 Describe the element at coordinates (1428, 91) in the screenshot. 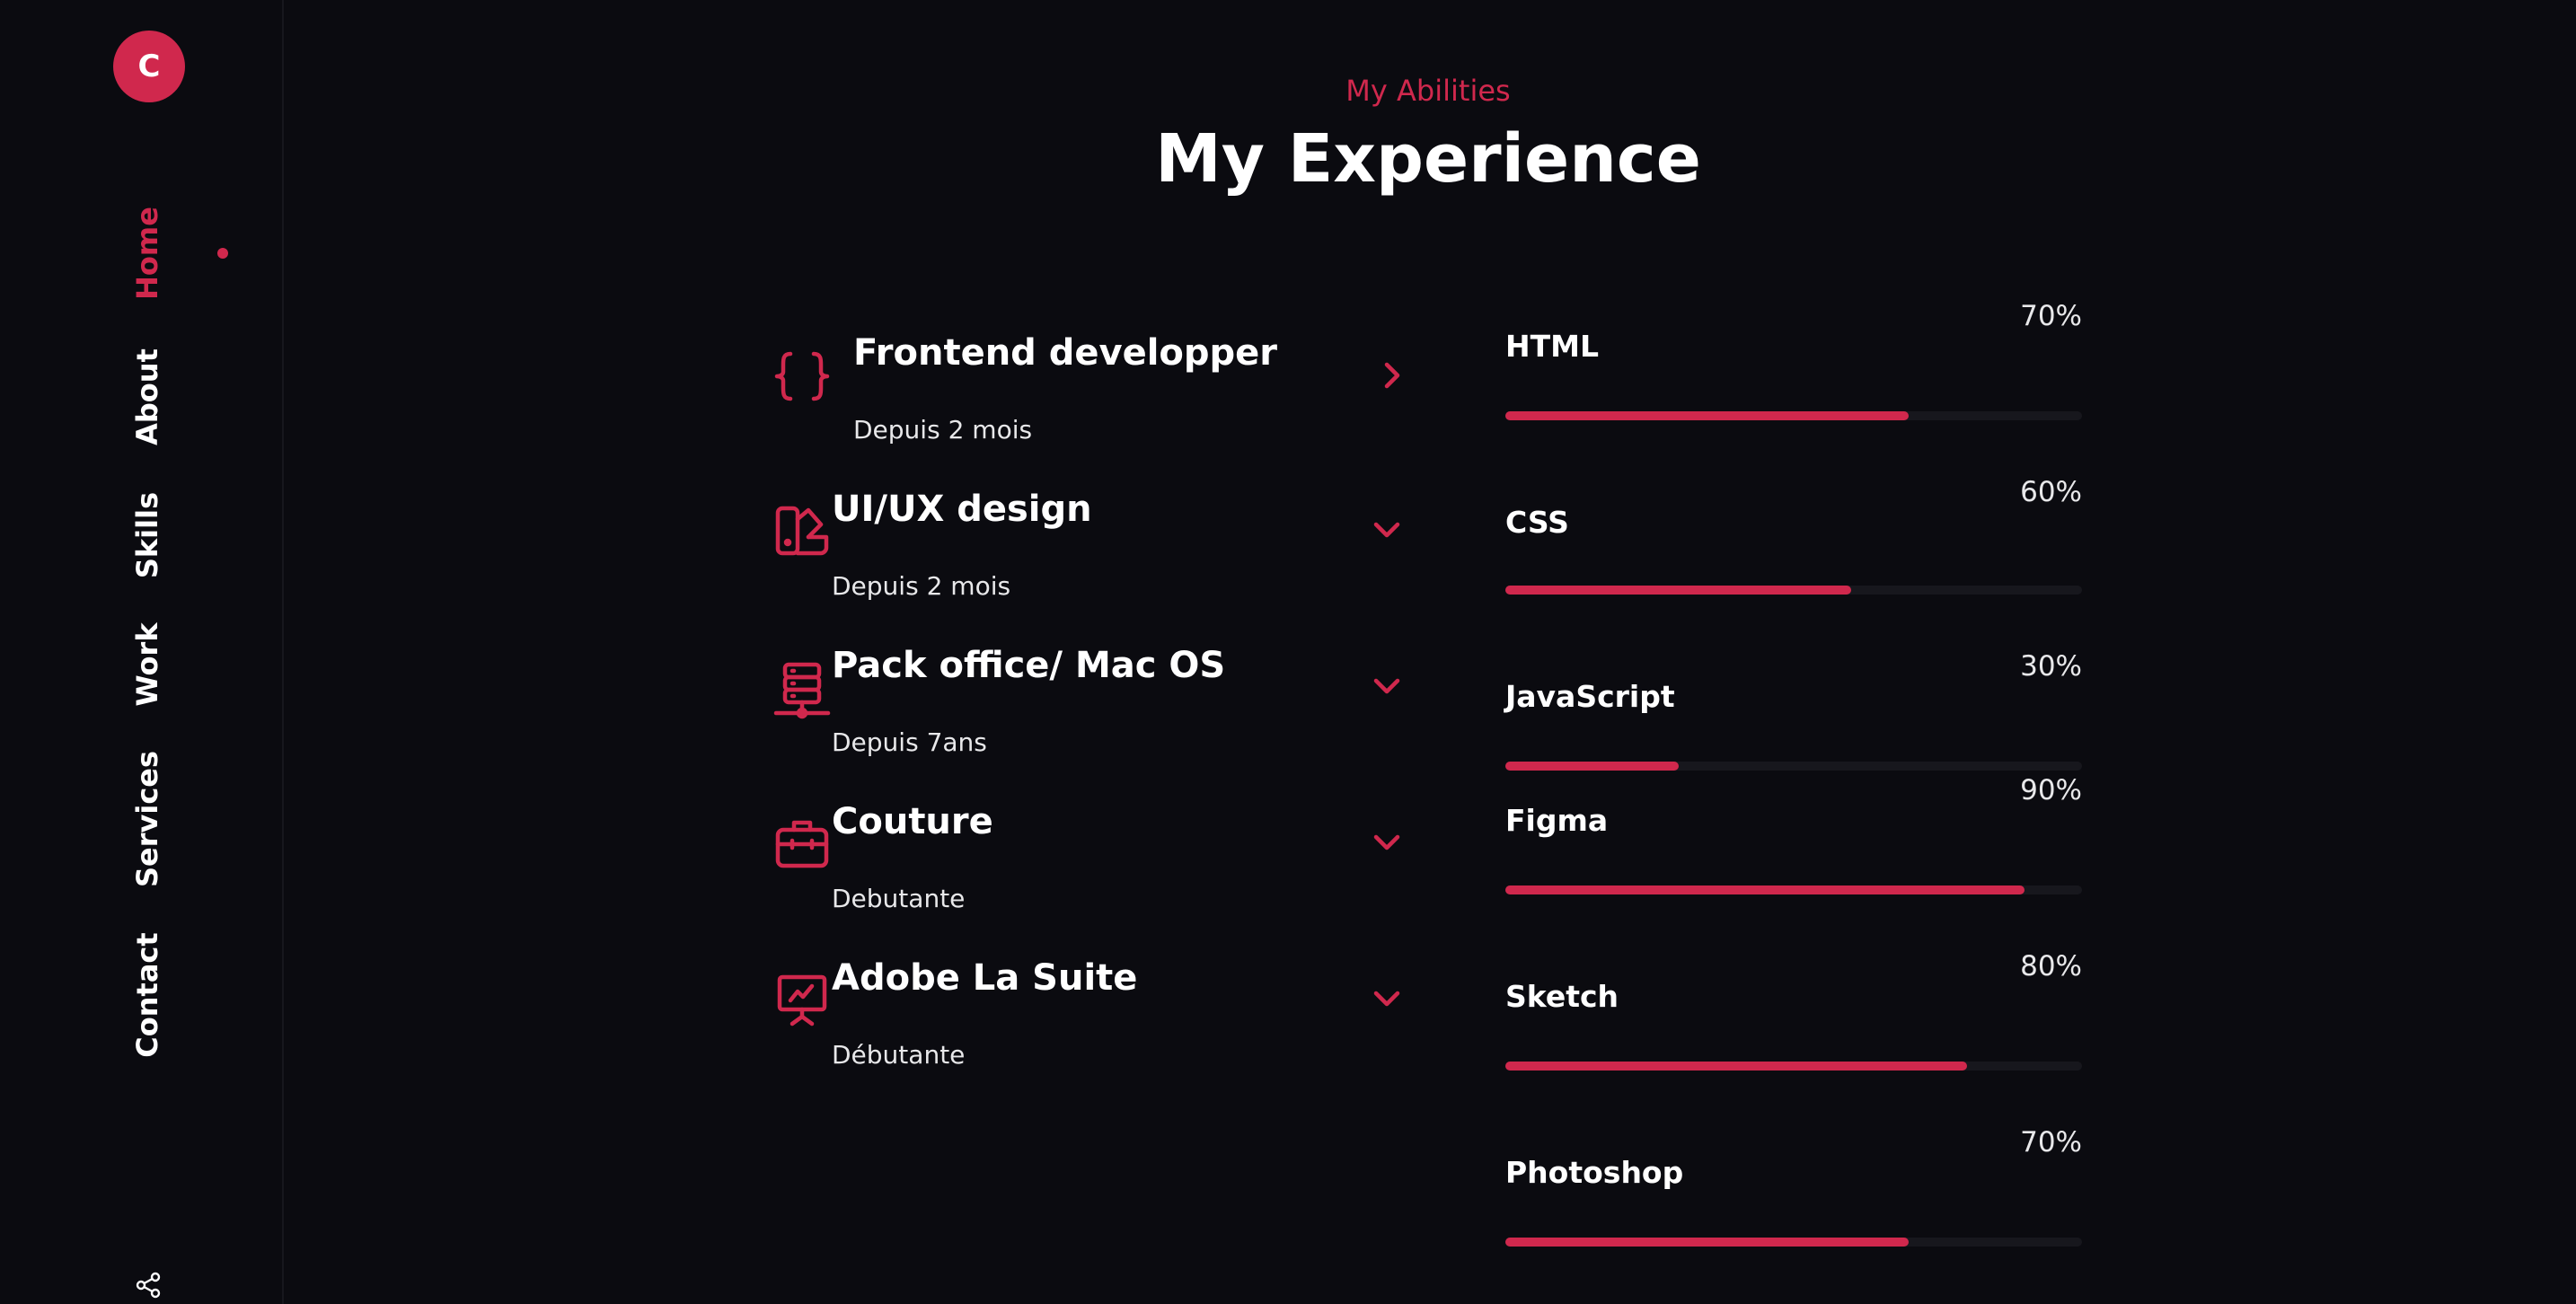

I see `section-eyebrow: My Abilities` at that location.